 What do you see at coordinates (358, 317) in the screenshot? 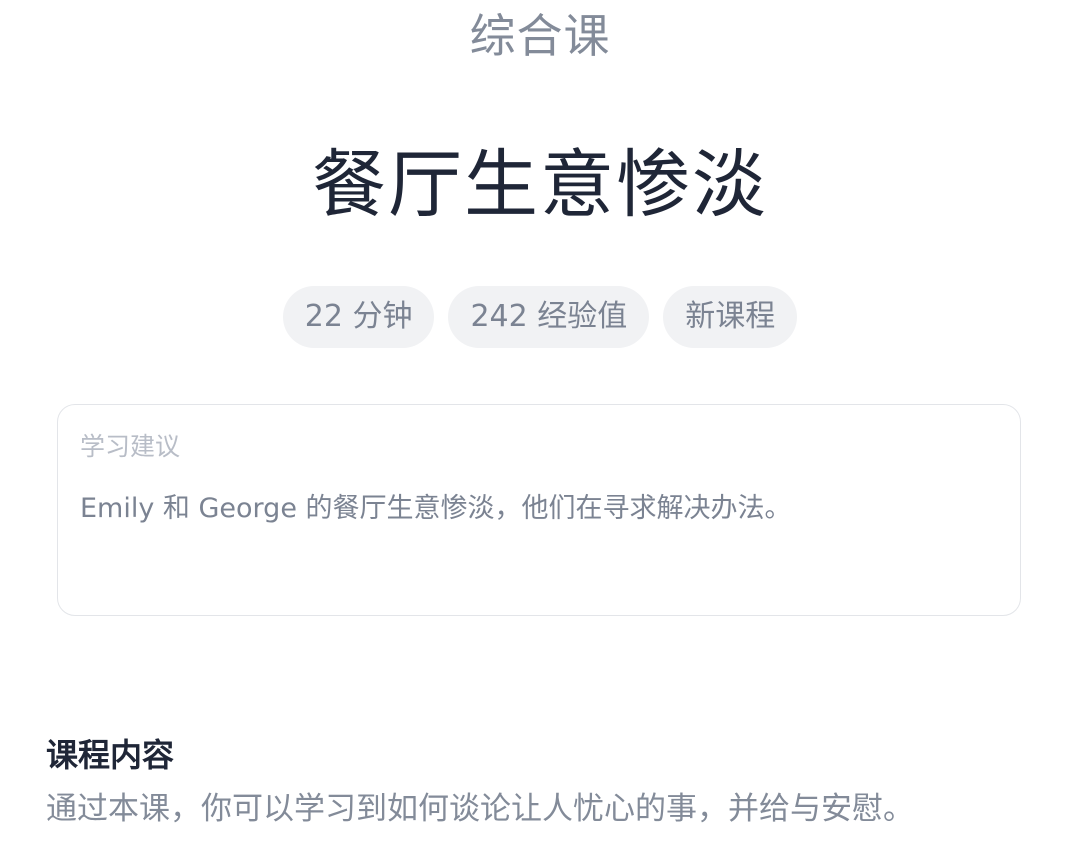
I see `duration-badge: 22 分钟` at bounding box center [358, 317].